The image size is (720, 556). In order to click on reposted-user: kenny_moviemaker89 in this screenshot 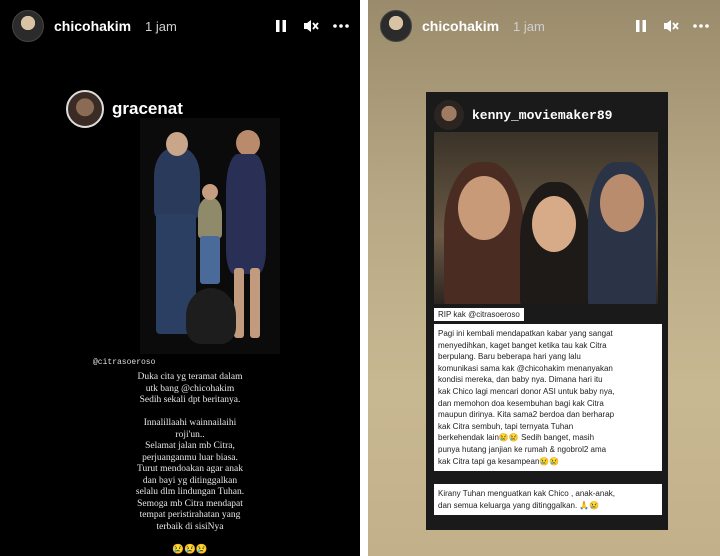, I will do `click(523, 115)`.